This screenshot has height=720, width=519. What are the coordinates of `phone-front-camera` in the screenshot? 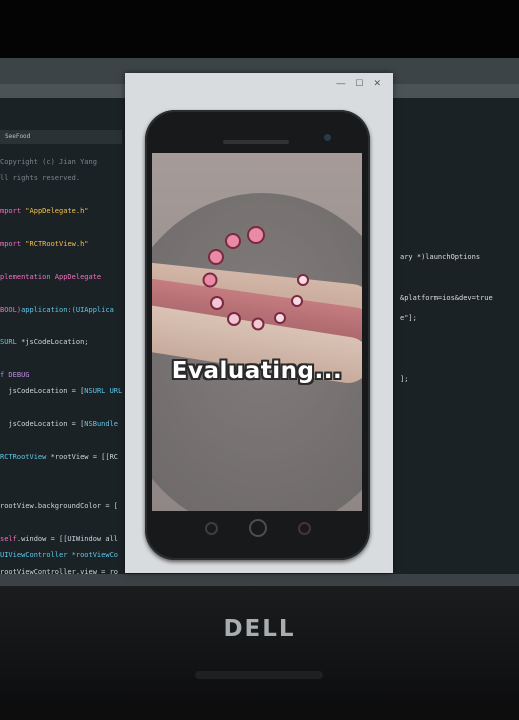 It's located at (327, 137).